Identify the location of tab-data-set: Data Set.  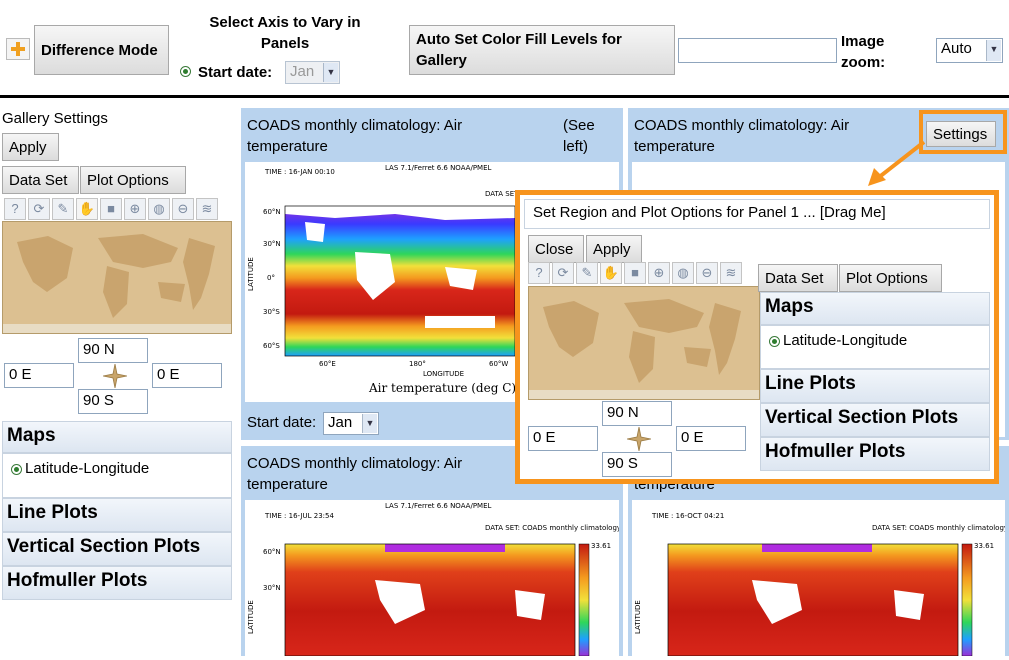
(40, 180).